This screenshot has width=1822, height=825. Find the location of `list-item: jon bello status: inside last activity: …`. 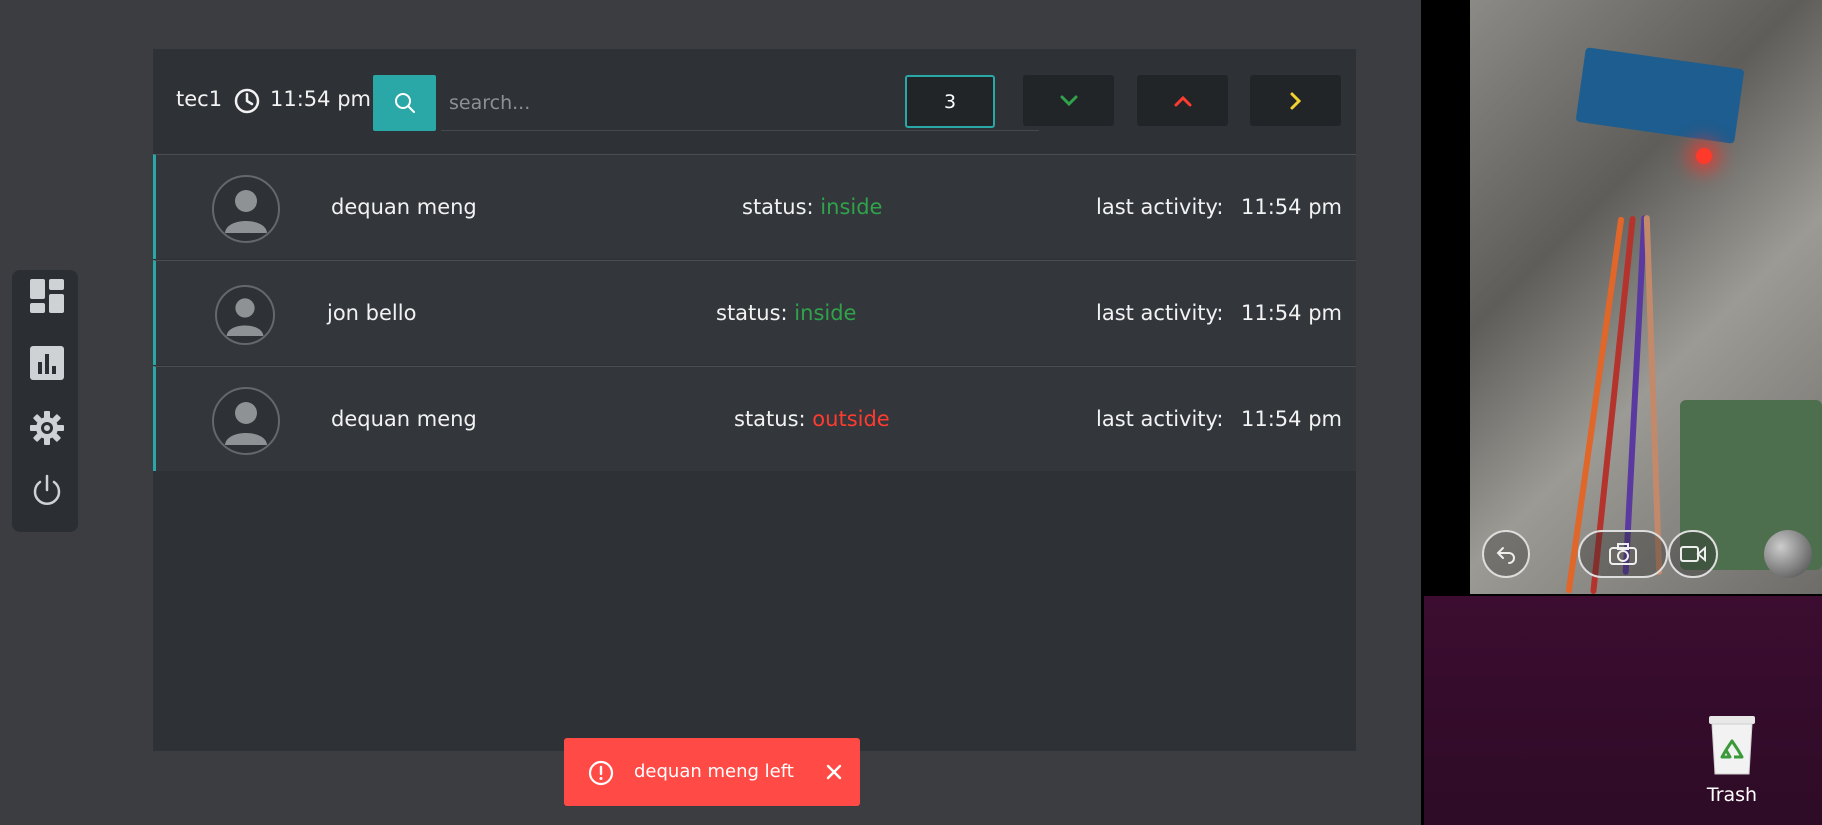

list-item: jon bello status: inside last activity: … is located at coordinates (754, 312).